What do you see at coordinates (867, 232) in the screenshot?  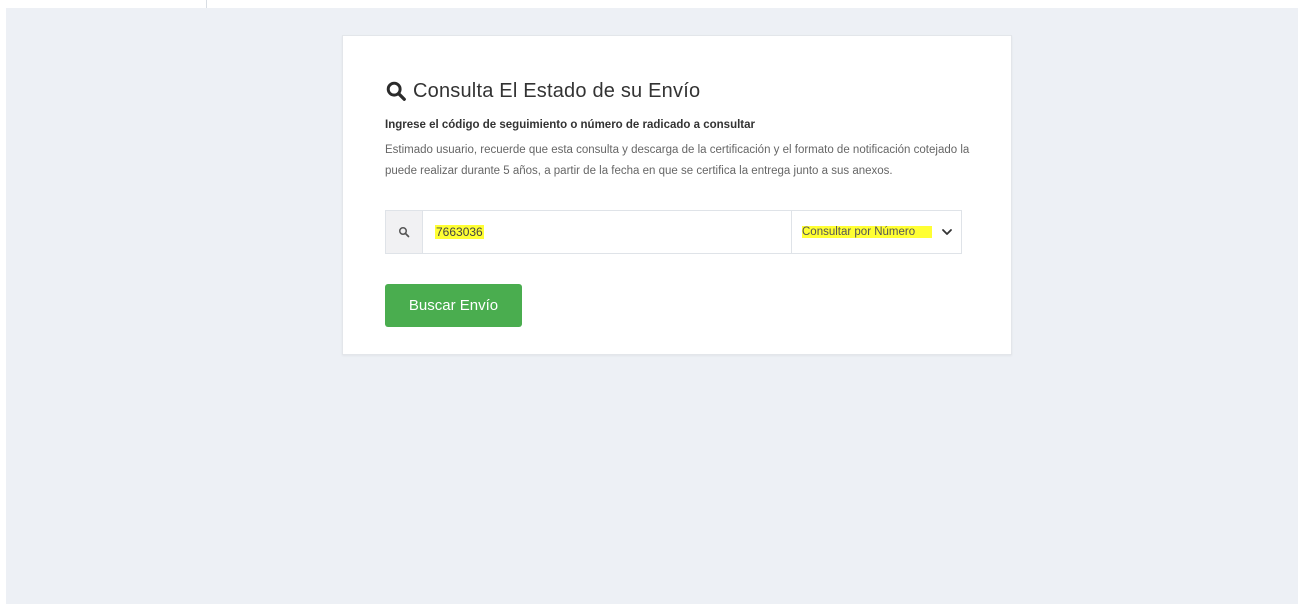 I see `search-type-value: Consultar por Número` at bounding box center [867, 232].